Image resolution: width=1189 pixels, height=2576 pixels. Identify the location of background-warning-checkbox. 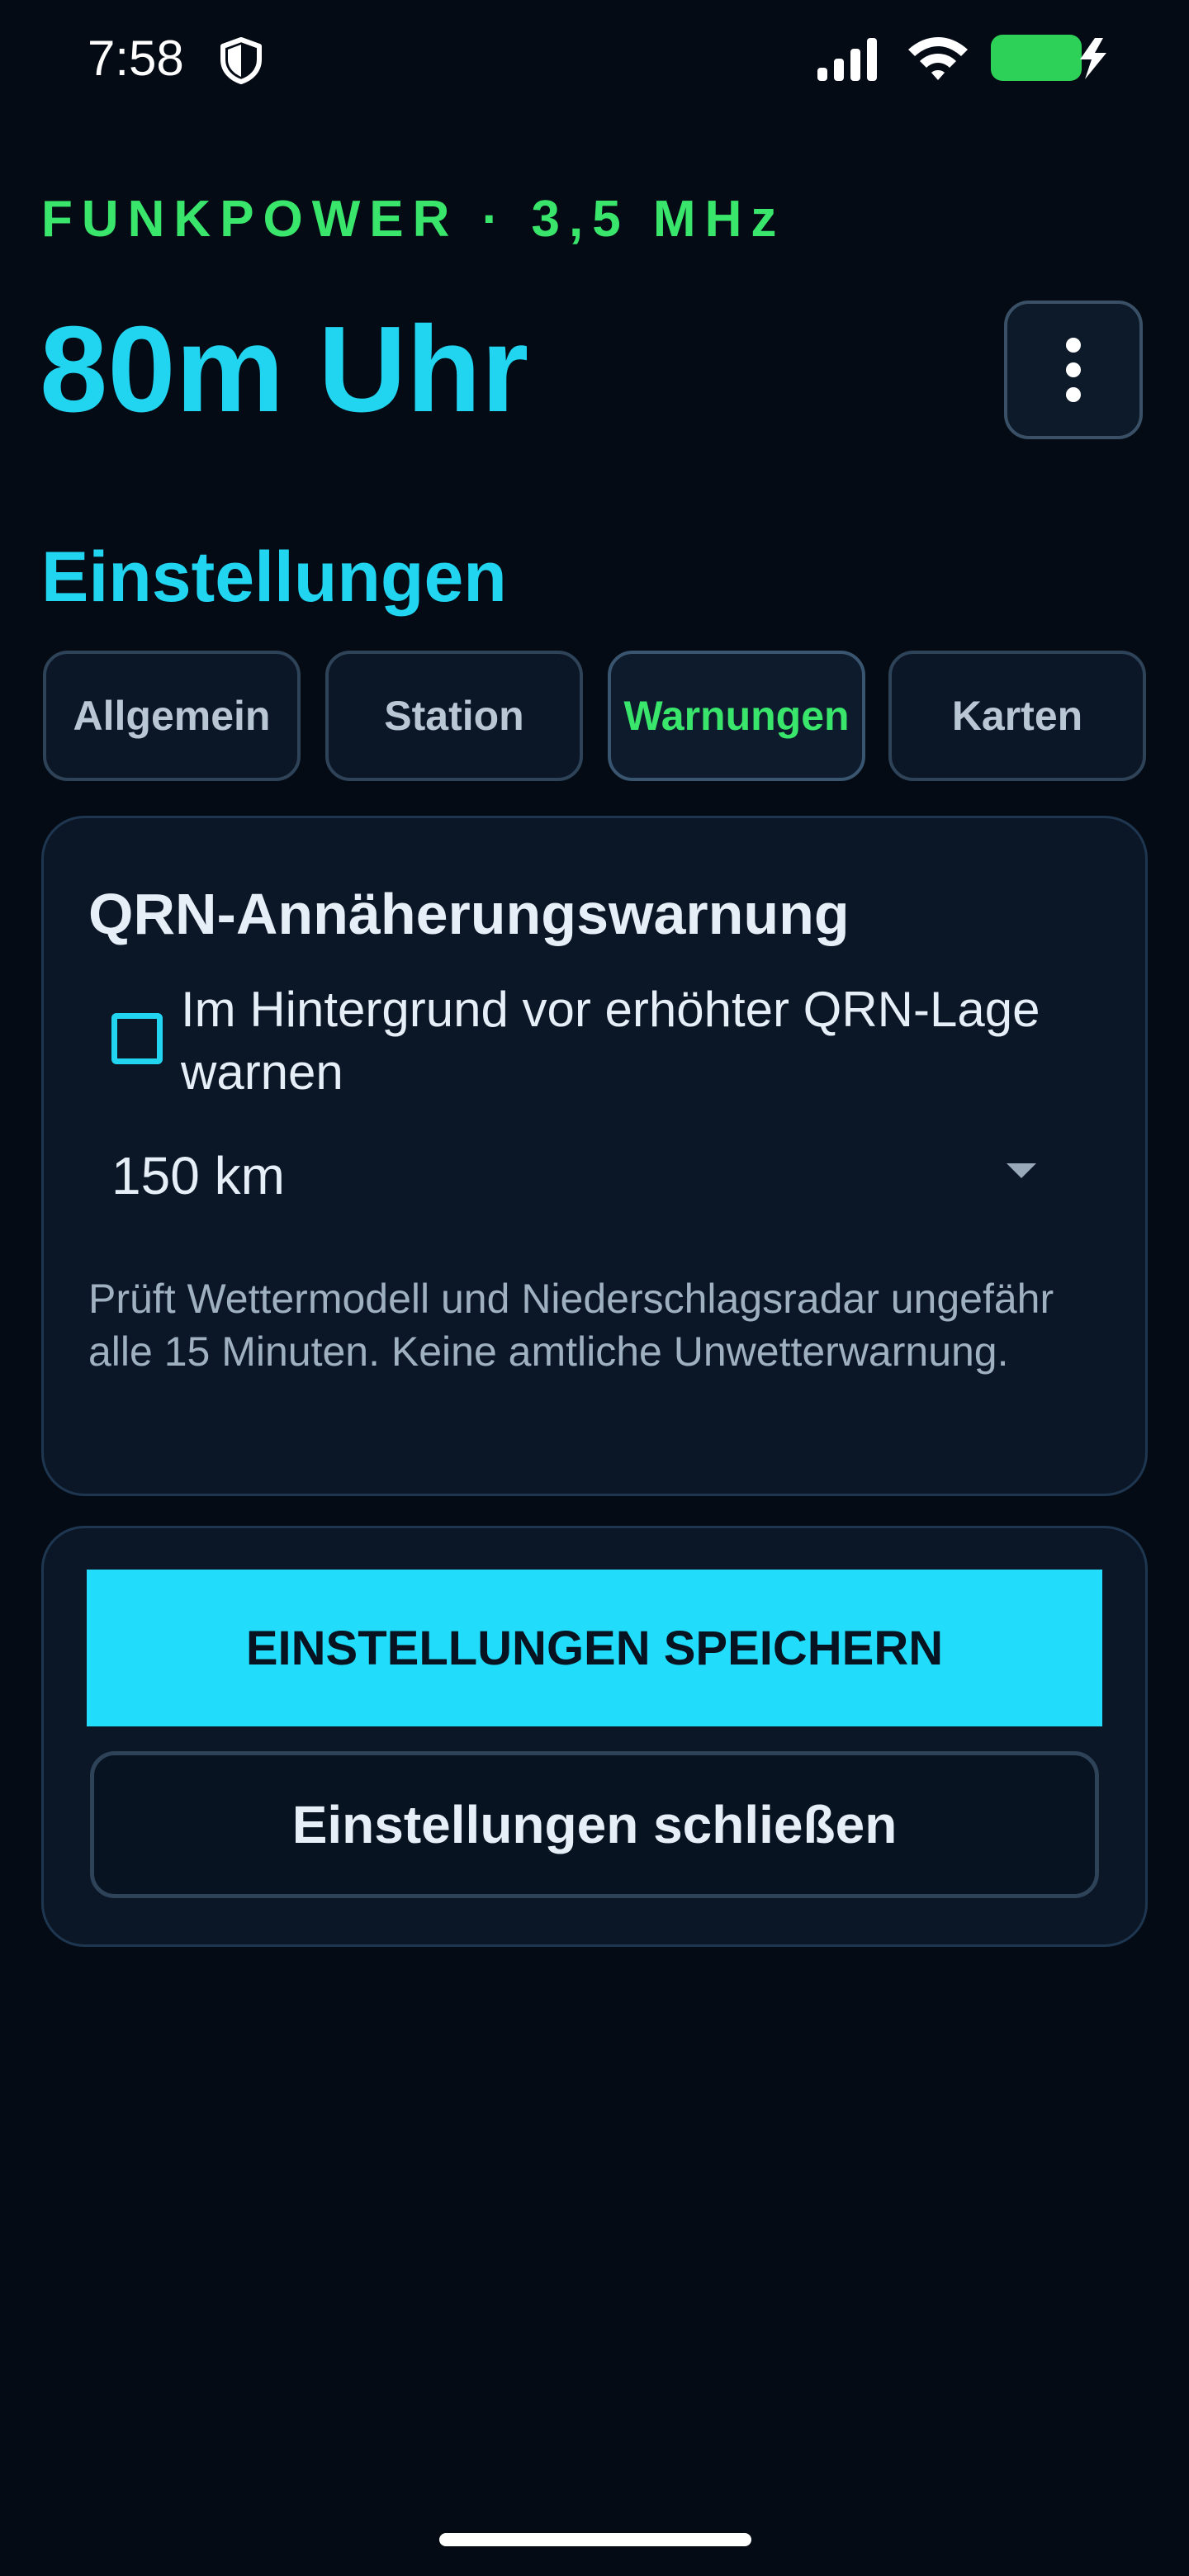
(137, 1038).